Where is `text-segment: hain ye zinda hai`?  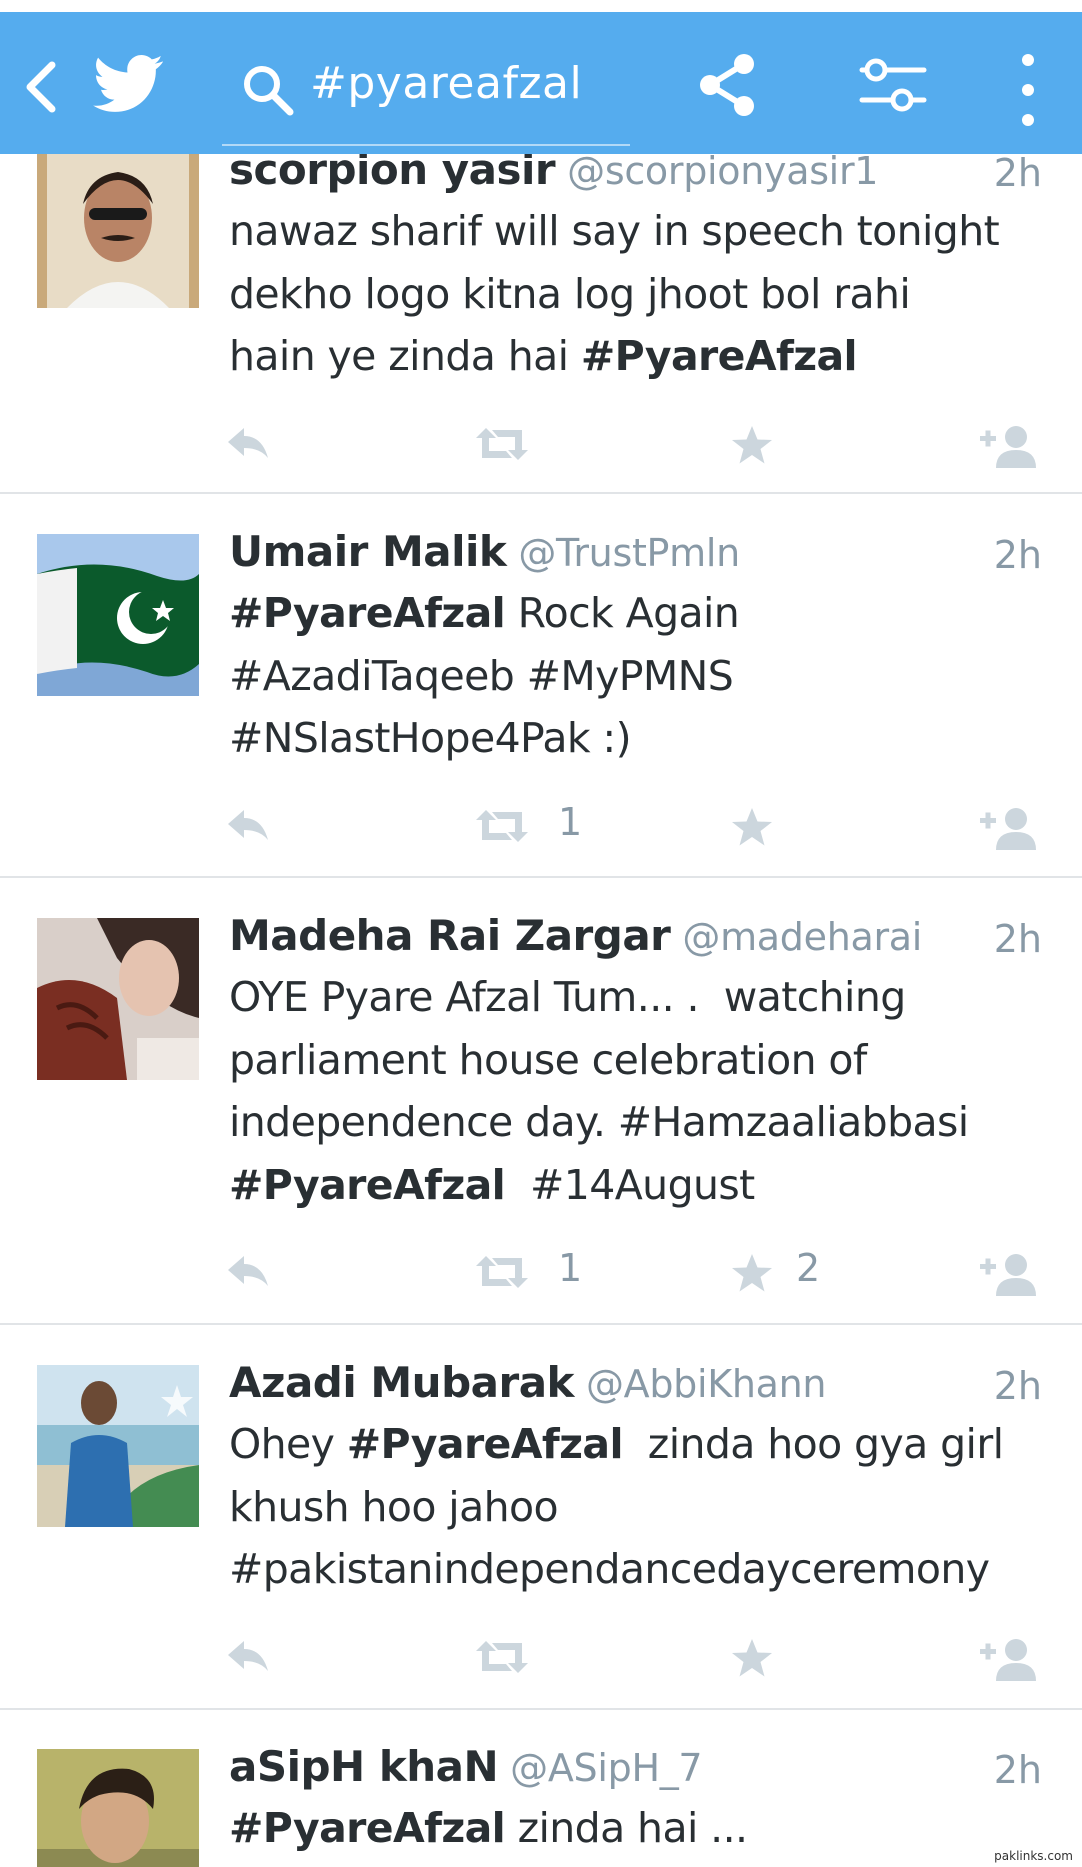
text-segment: hain ye zinda hai is located at coordinates (405, 356).